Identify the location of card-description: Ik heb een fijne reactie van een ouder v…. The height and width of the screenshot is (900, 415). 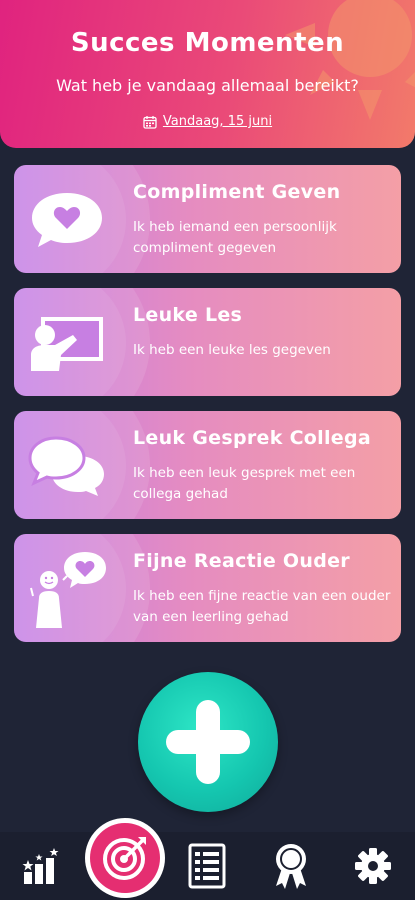
(262, 606).